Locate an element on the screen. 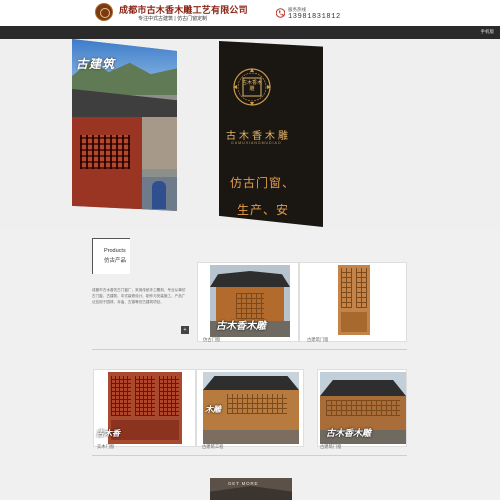 The width and height of the screenshot is (500, 500). seal-text: 古木香木雕 is located at coordinates (251, 86).